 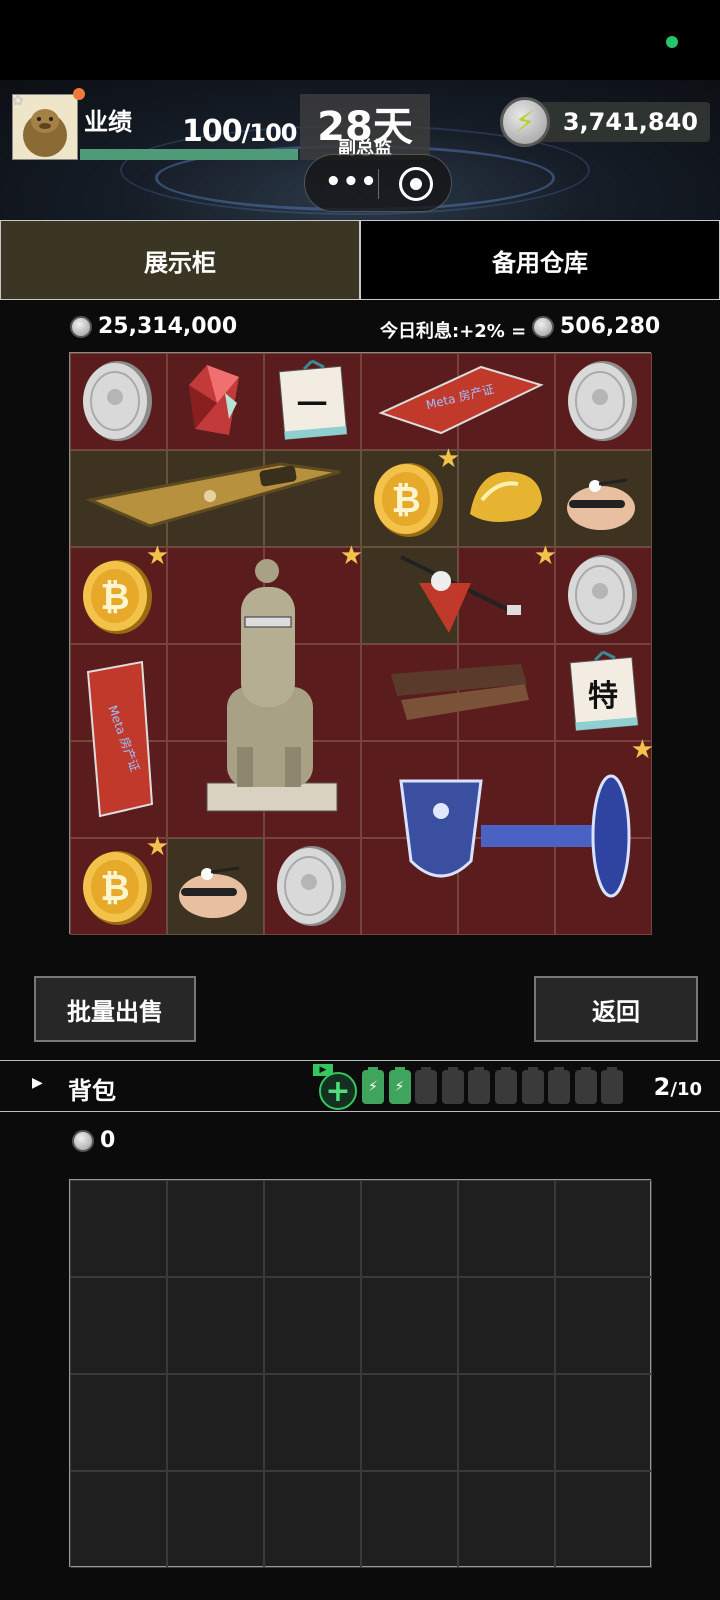 What do you see at coordinates (360, 329) in the screenshot?
I see `showcase-stats: 25,314,000 今日利息:+2% = 506,280` at bounding box center [360, 329].